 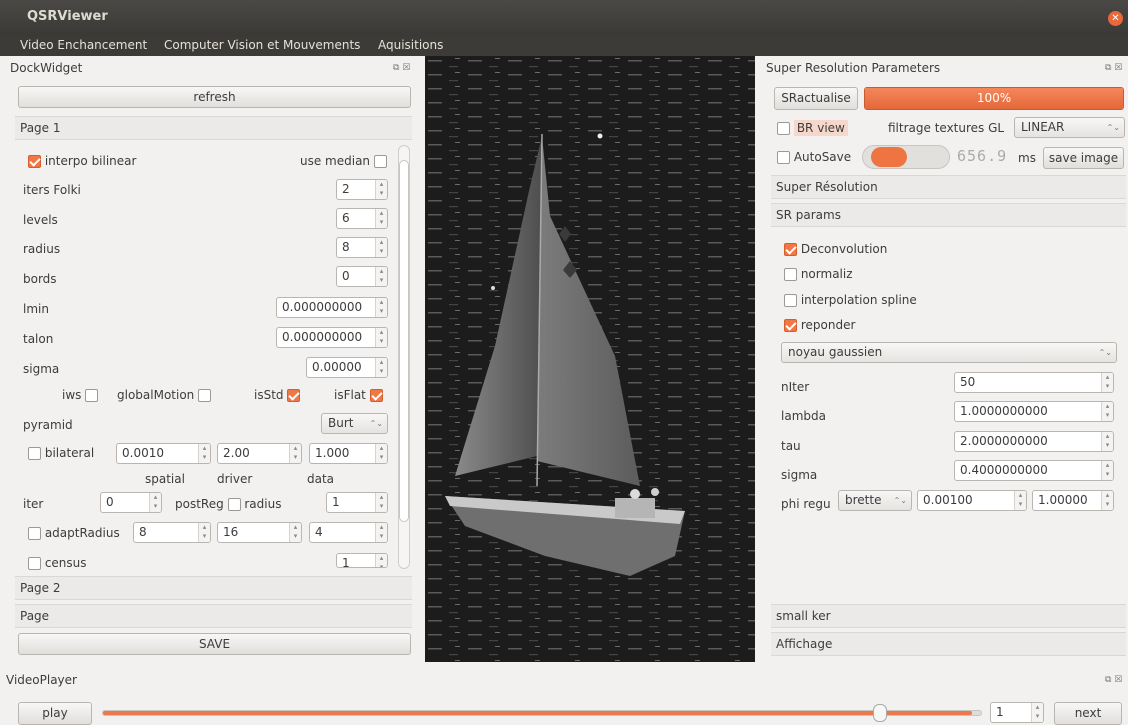 What do you see at coordinates (348, 453) in the screenshot?
I see `bilateral-data-spinbox: 1.000 ▴ ▾` at bounding box center [348, 453].